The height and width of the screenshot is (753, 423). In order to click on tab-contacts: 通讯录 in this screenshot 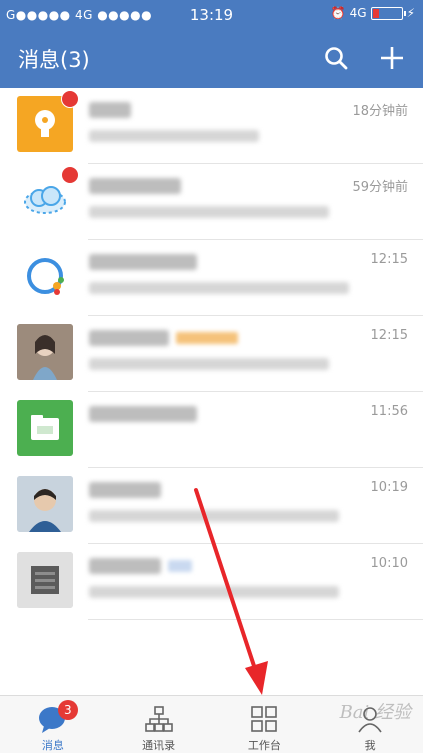, I will do `click(159, 724)`.